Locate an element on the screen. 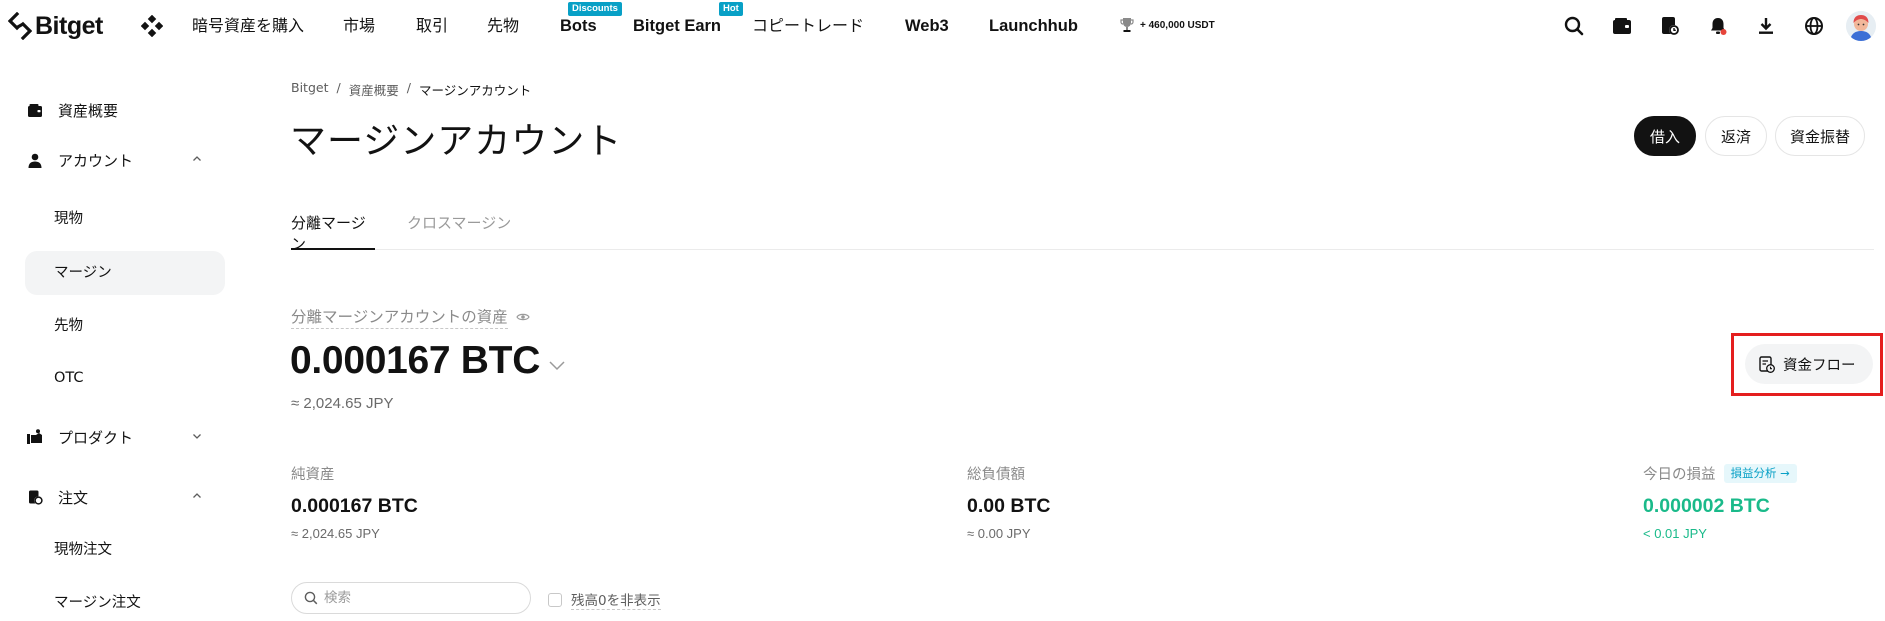  sidebar-item-label: 注文 is located at coordinates (73, 497).